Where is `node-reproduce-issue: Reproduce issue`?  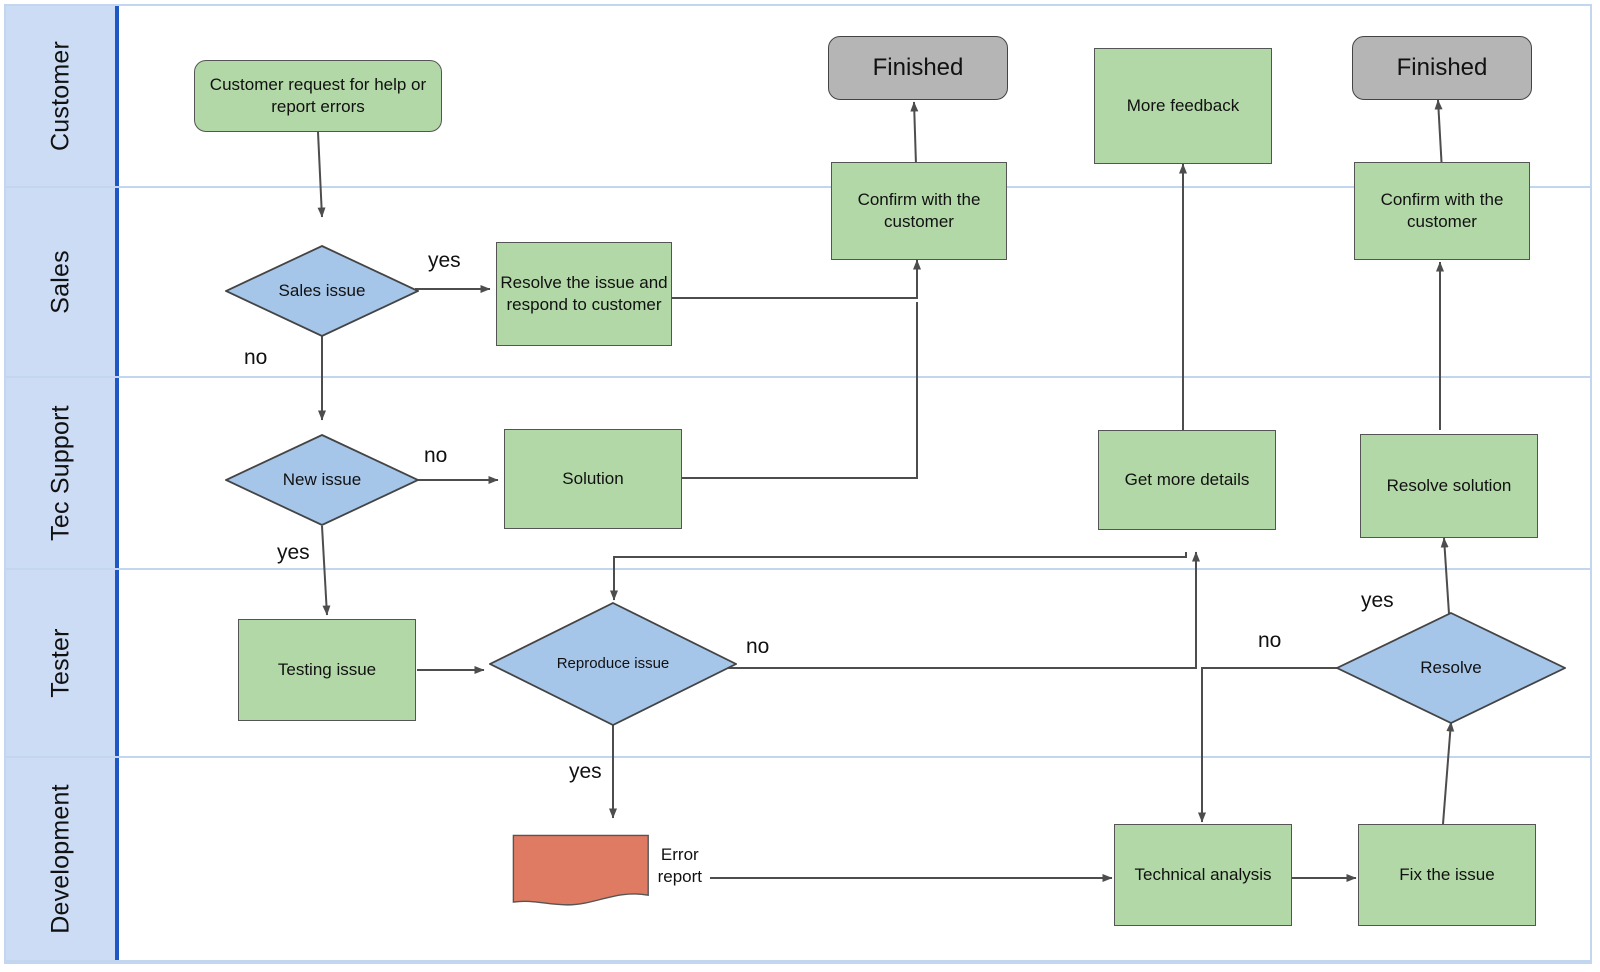
node-reproduce-issue: Reproduce issue is located at coordinates (613, 664).